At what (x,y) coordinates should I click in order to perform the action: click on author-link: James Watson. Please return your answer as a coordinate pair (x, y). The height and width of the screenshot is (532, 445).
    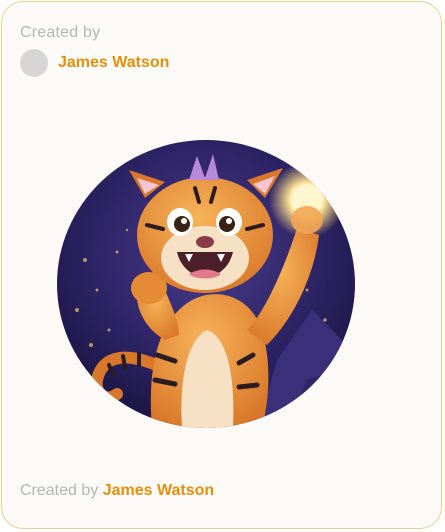
    Looking at the image, I should click on (94, 63).